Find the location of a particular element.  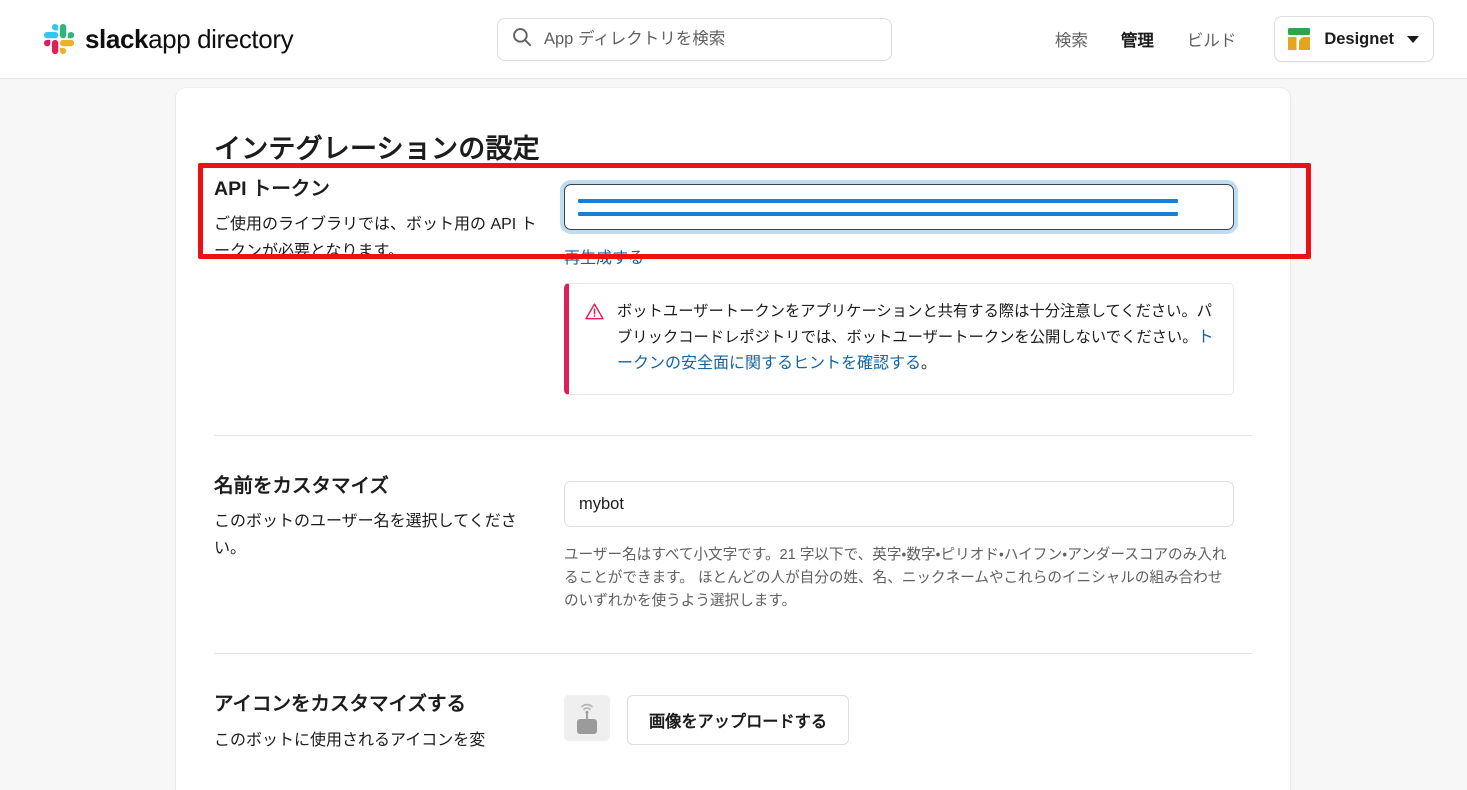

workspace-name: Designet is located at coordinates (1359, 38).